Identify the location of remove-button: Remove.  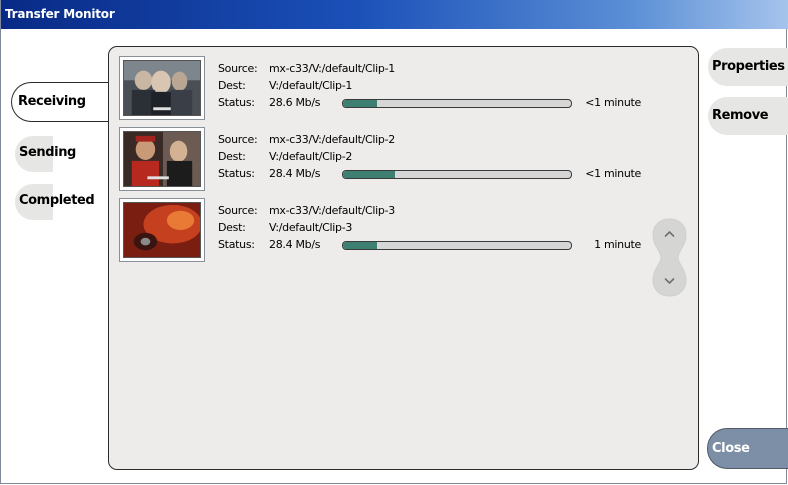
(748, 116).